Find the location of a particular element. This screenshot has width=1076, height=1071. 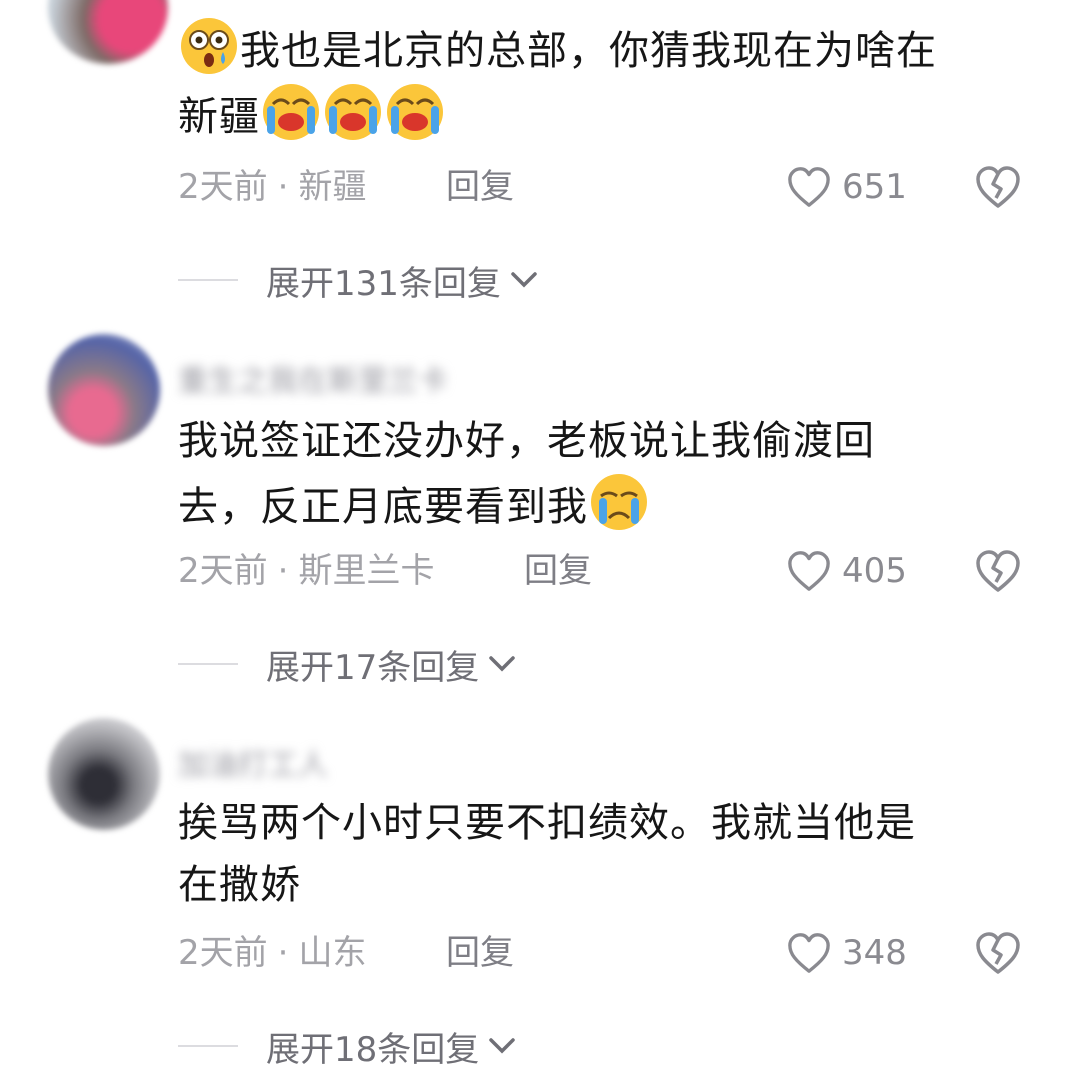

comment-text: 挨骂两个小时只要不扣绩效。我就当他是 在撒娇 is located at coordinates (603, 854).